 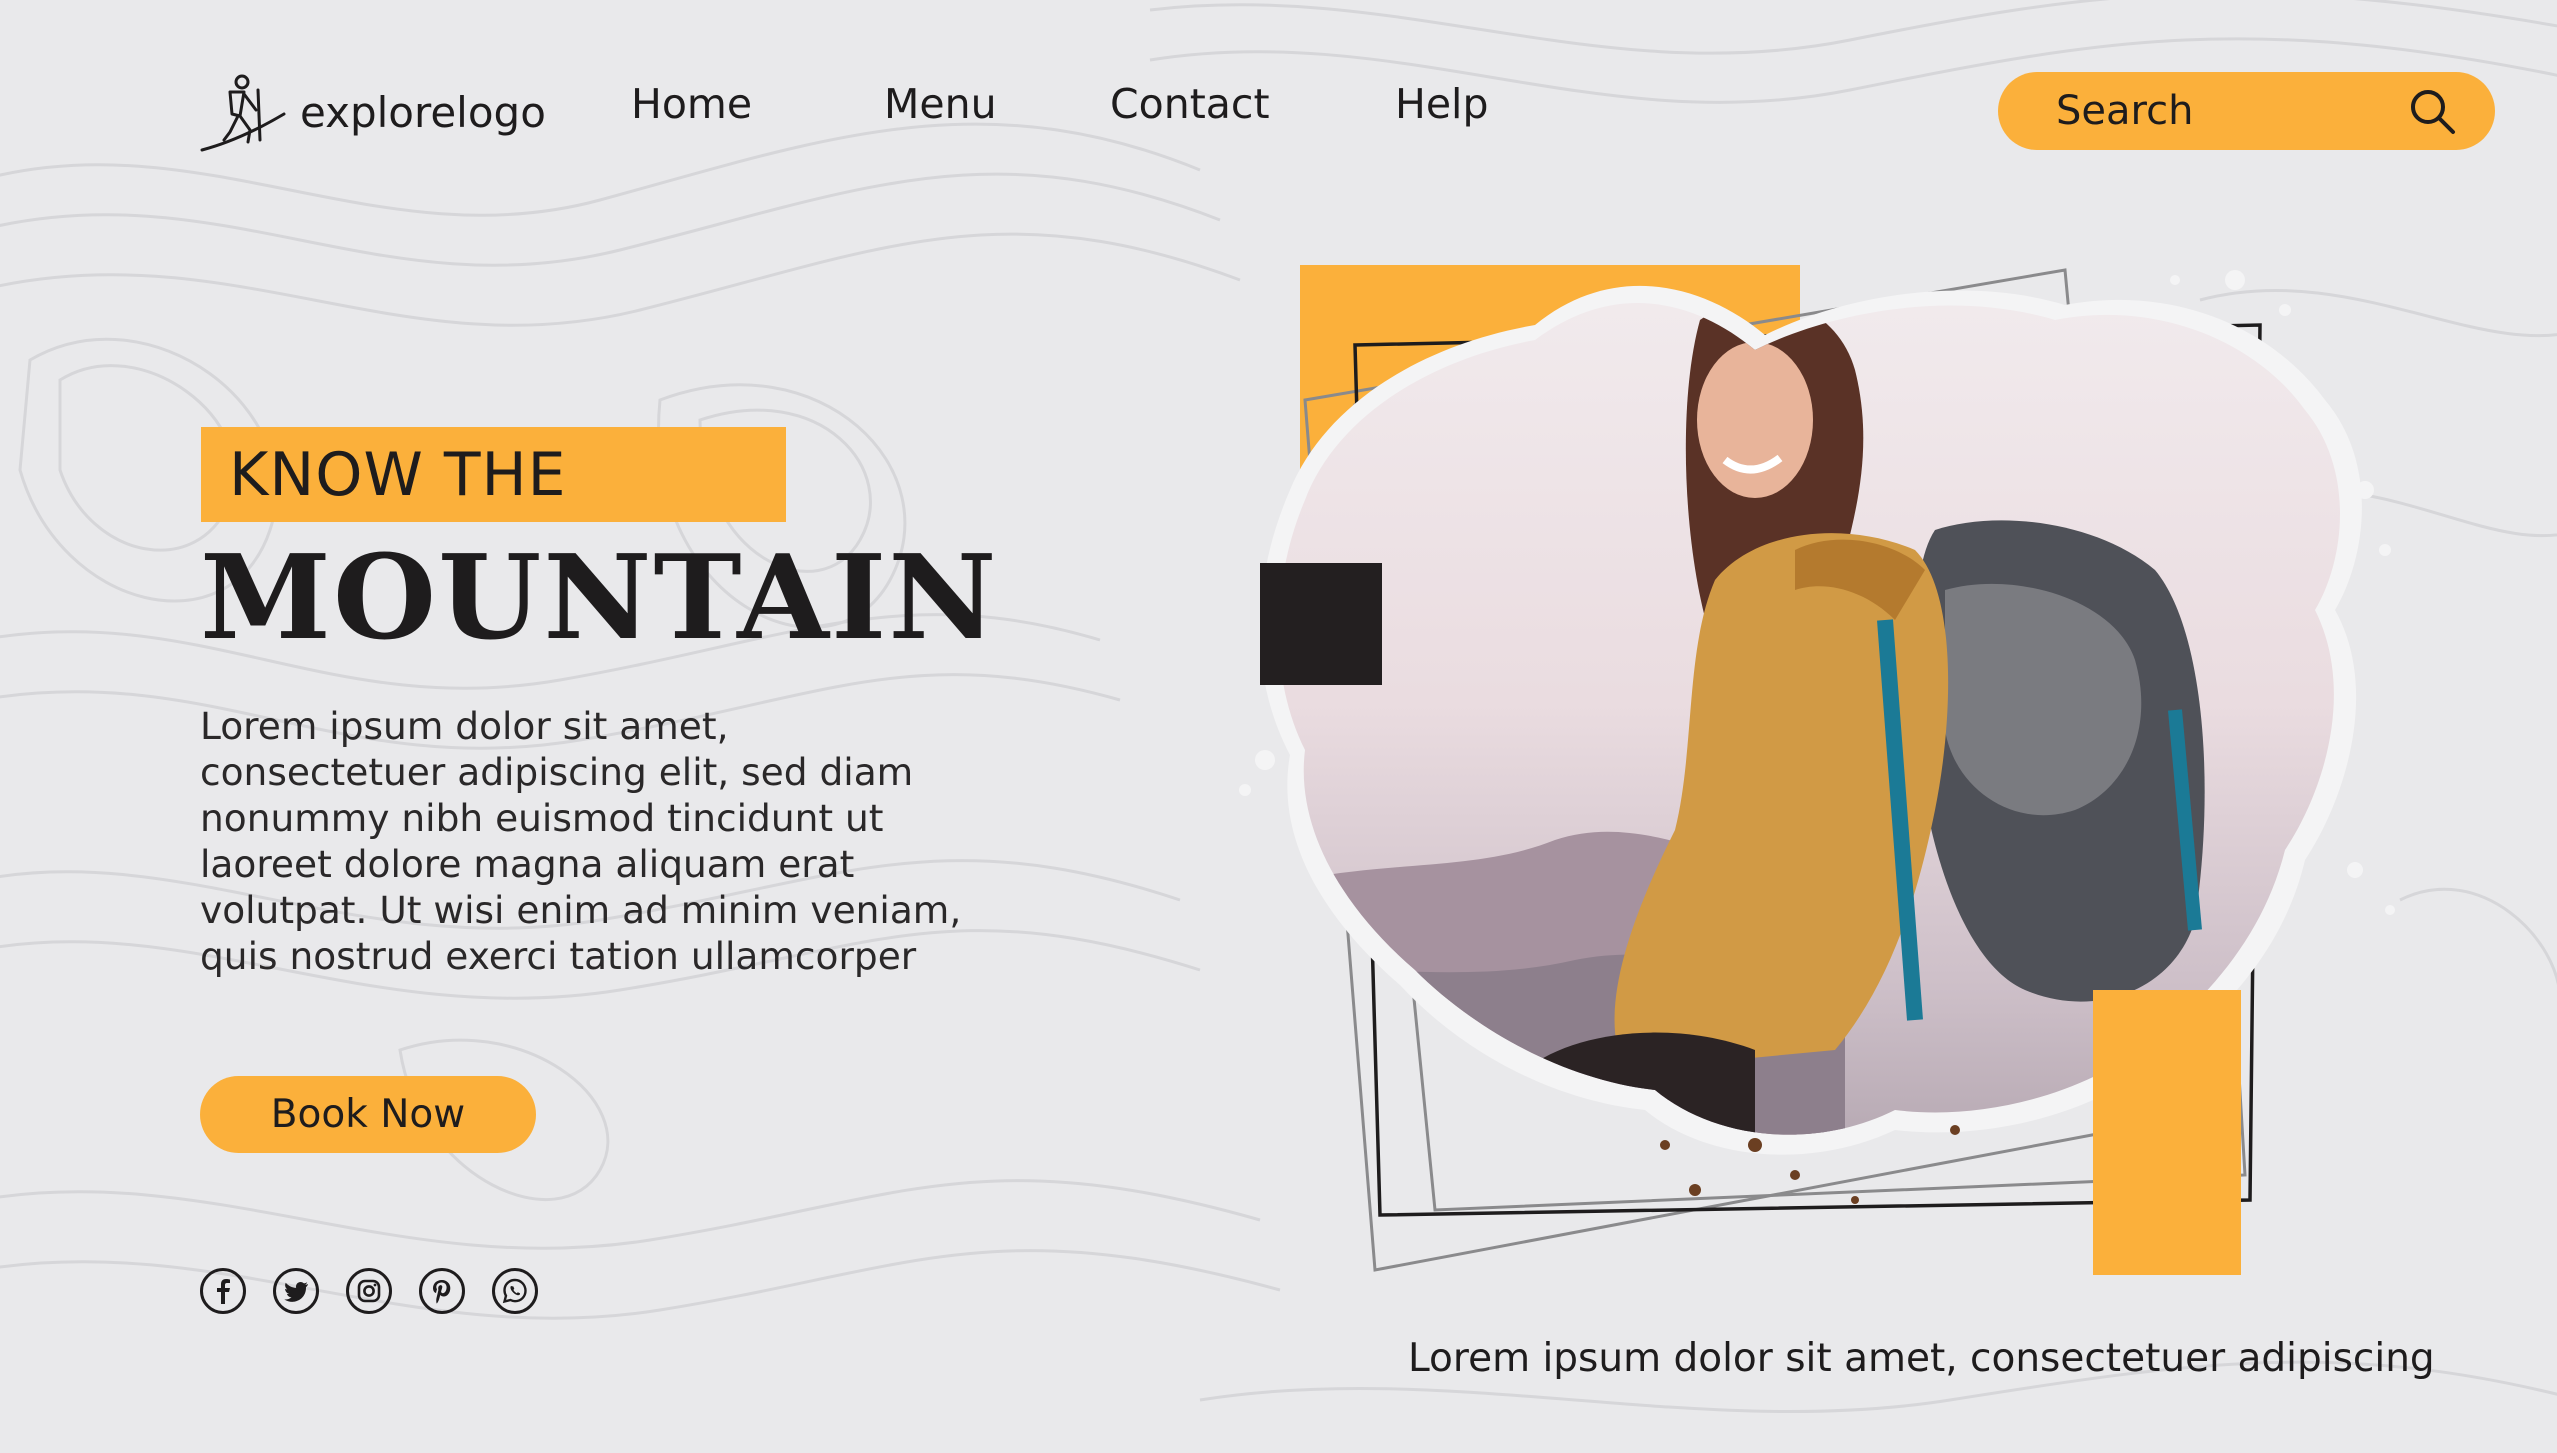 What do you see at coordinates (940, 104) in the screenshot?
I see `nav-menu: Menu` at bounding box center [940, 104].